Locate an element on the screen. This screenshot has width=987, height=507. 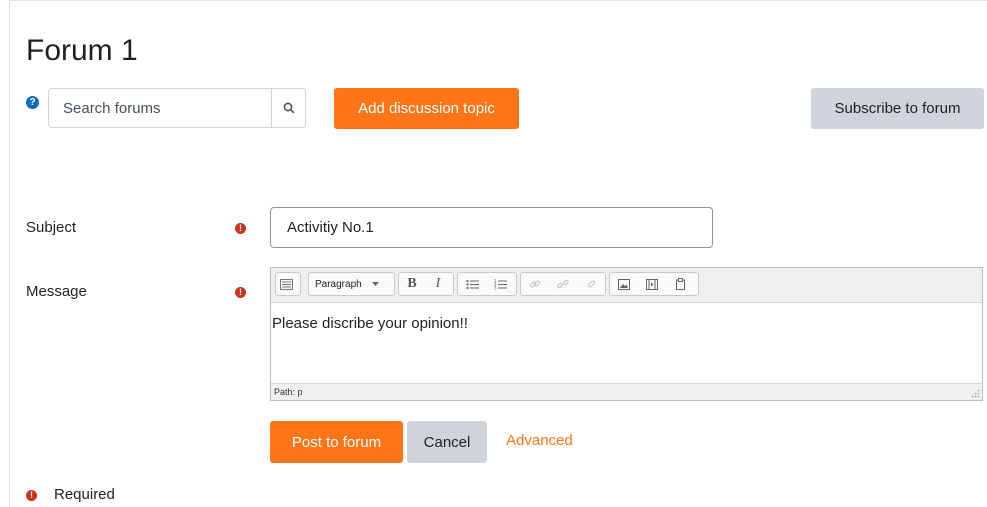
editor-path-bar: Path: p is located at coordinates (626, 391).